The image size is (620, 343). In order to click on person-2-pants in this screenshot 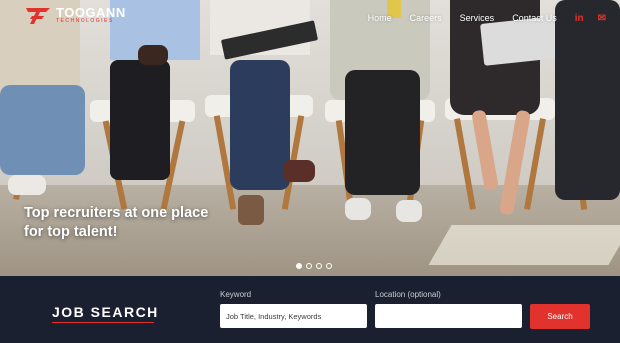, I will do `click(140, 120)`.